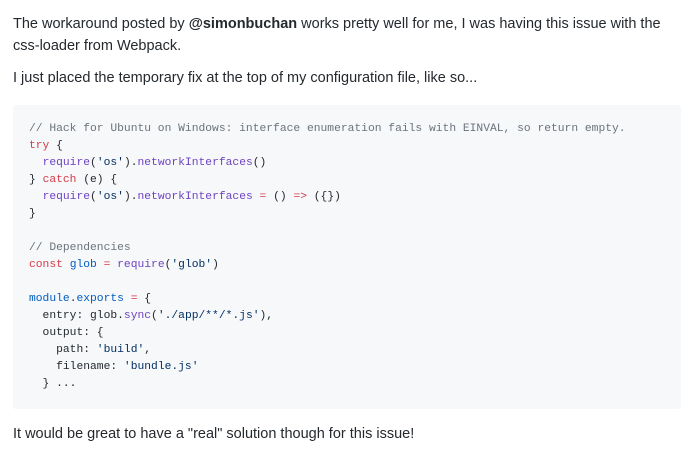  Describe the element at coordinates (347, 180) in the screenshot. I see `code-line: } catch (e) {` at that location.